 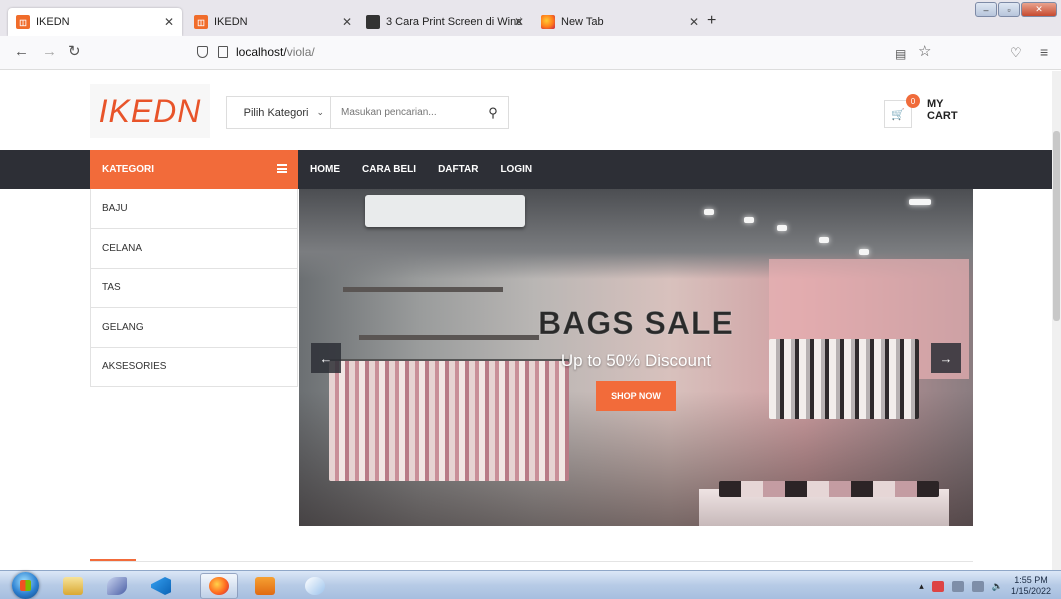 I want to click on slider-next-arrow-icon: →, so click(x=946, y=358).